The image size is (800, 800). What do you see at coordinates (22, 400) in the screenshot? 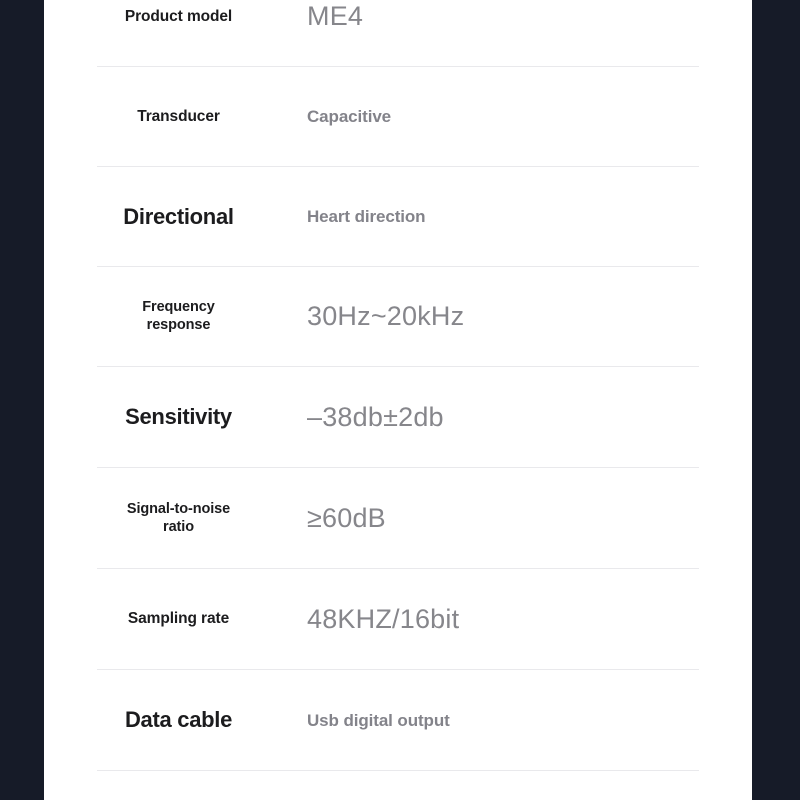
I see `left-letterbox-bar` at bounding box center [22, 400].